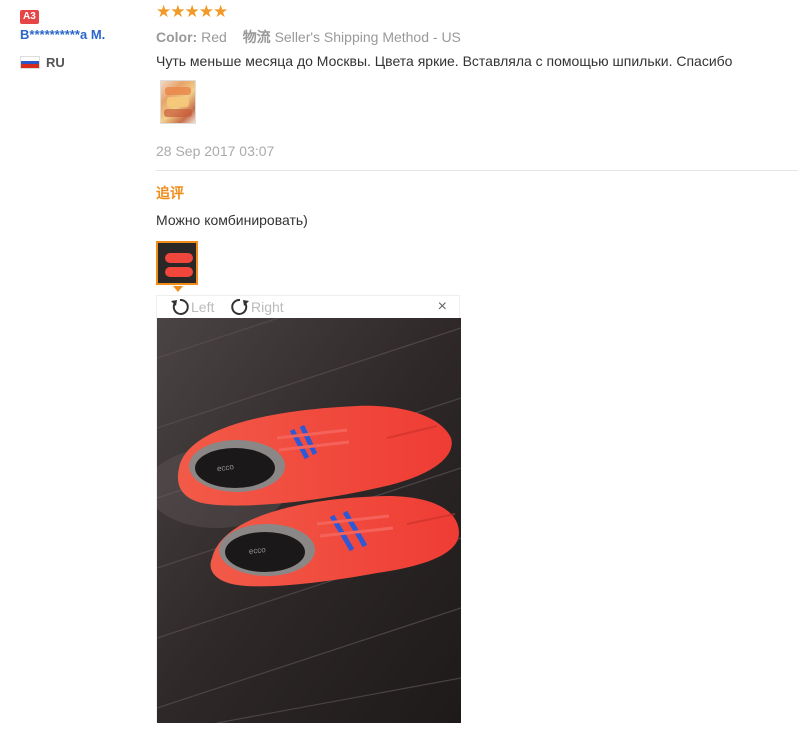 Image resolution: width=800 pixels, height=730 pixels. I want to click on reviewer-country: RU, so click(80, 62).